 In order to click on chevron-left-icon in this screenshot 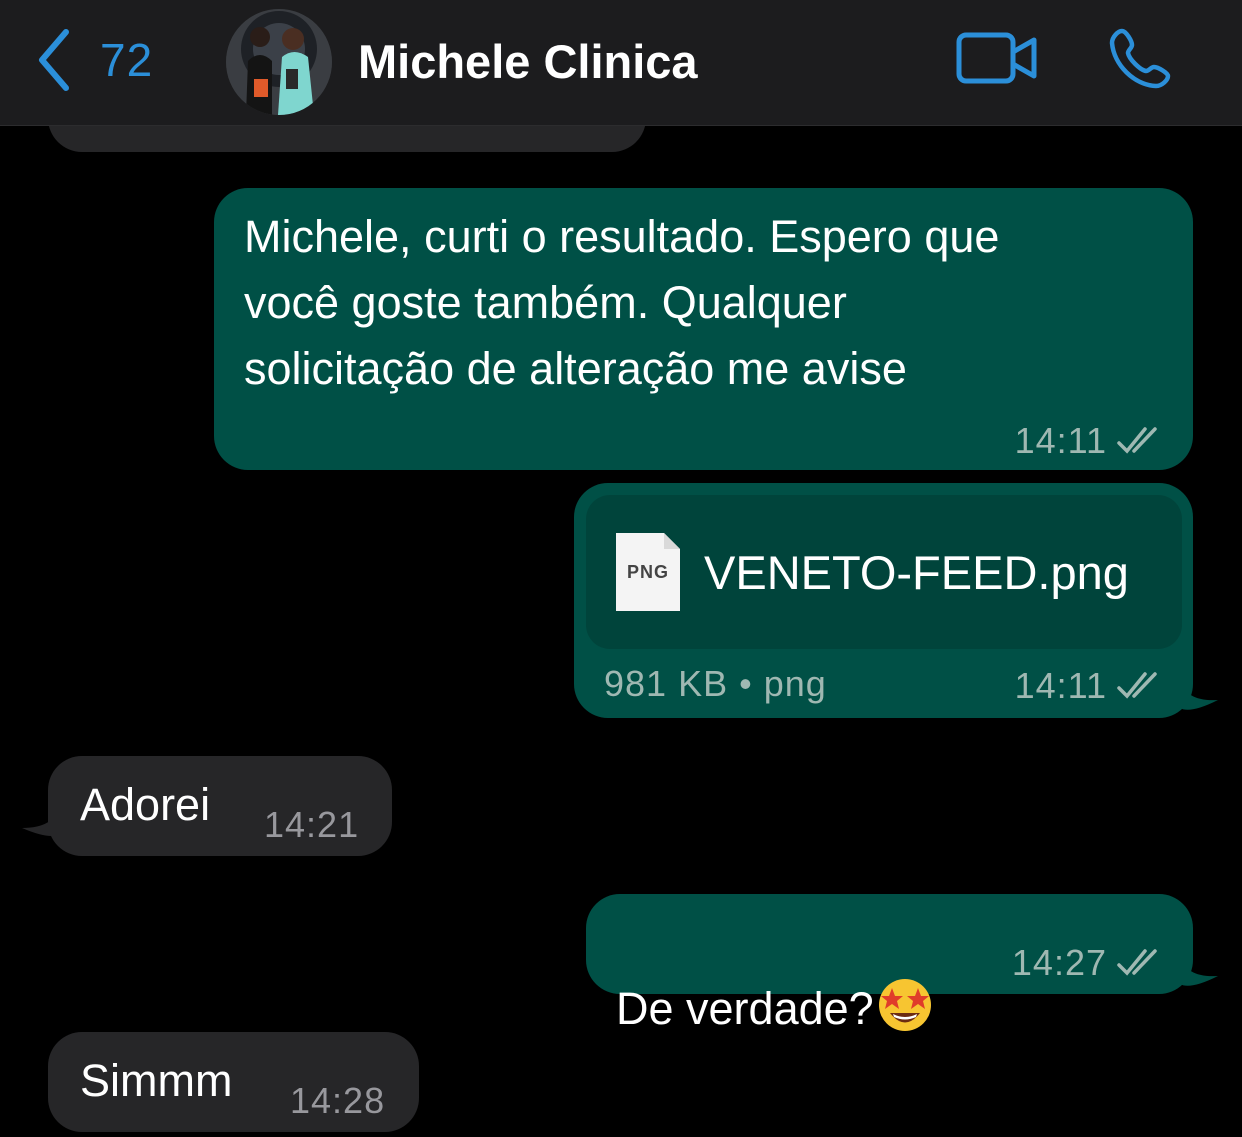, I will do `click(54, 60)`.